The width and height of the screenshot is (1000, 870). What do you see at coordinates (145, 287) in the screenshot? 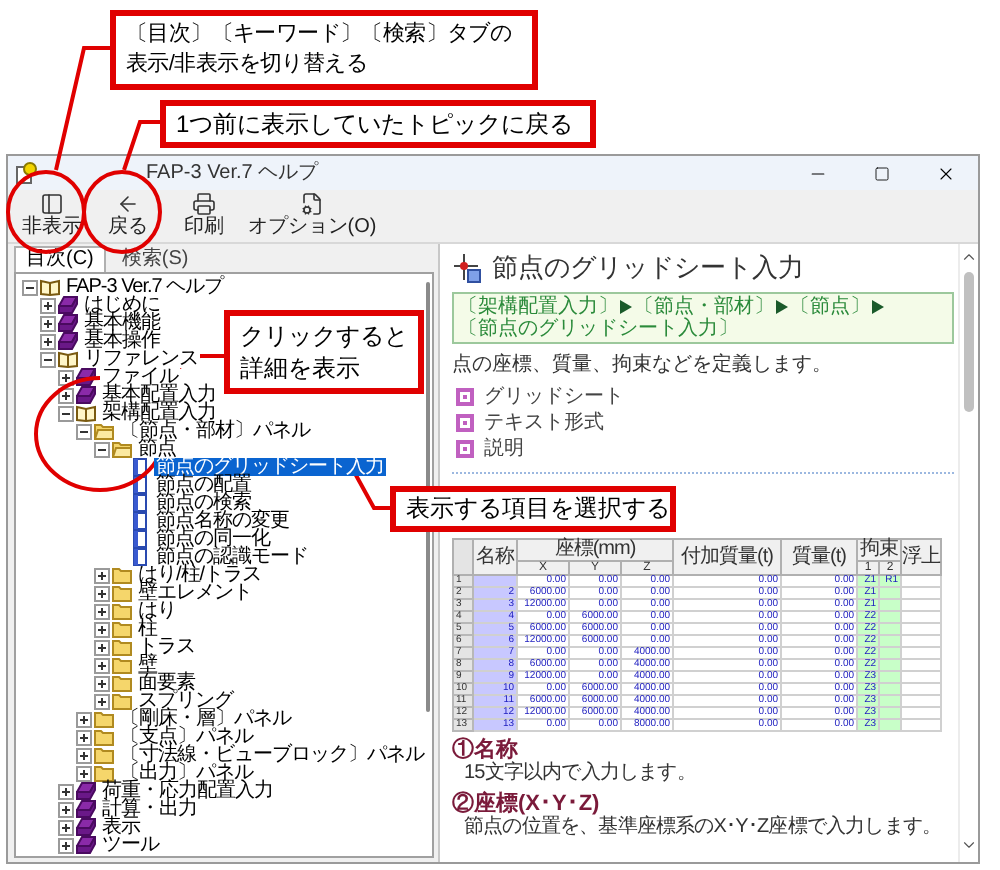
I see `tree-item: FAP-3 Ver.7 ヘルプ` at bounding box center [145, 287].